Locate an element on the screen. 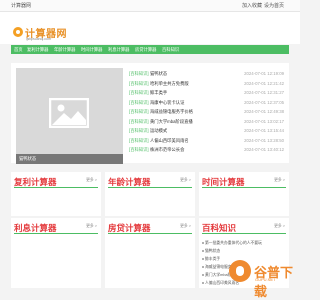  add-favorite-link: 加入收藏 is located at coordinates (252, 5).